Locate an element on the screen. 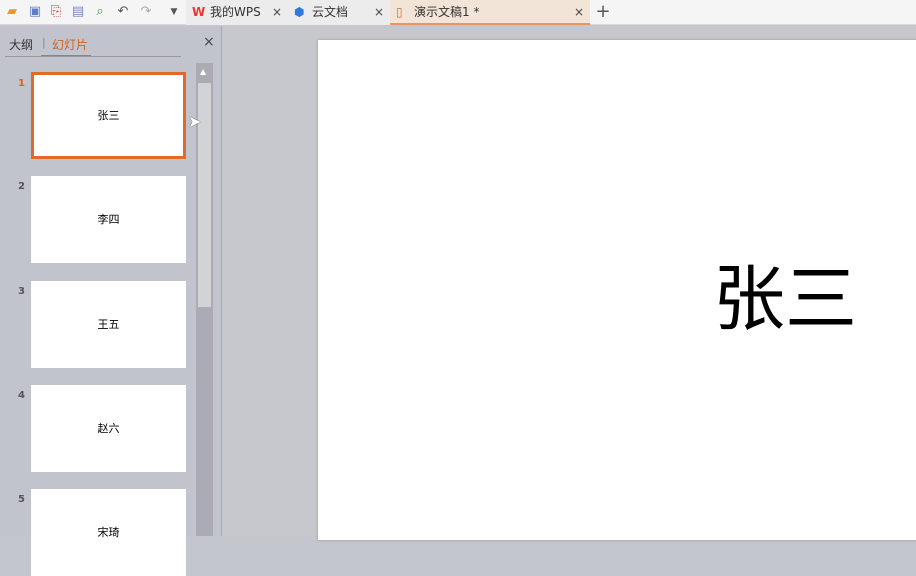 The height and width of the screenshot is (576, 916). tab-cloud-docs: ⬢ 云文档 × is located at coordinates (339, 12).